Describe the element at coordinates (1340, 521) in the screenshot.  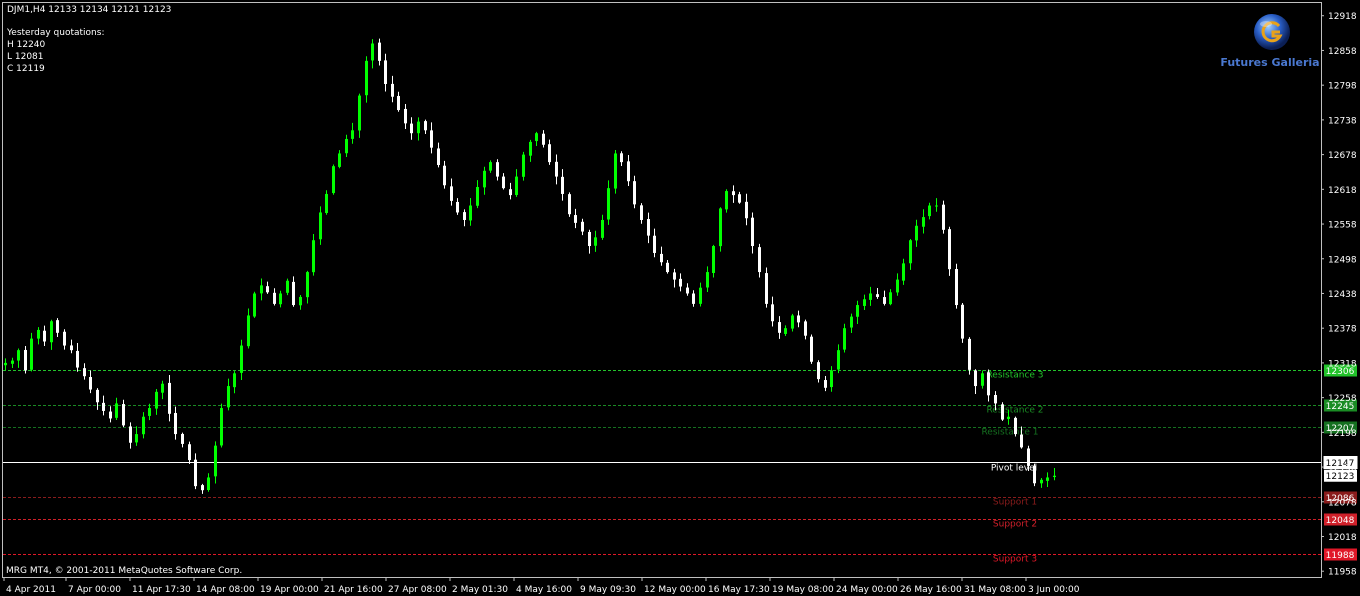
I see `support-2-price-tag-text: 12048` at that location.